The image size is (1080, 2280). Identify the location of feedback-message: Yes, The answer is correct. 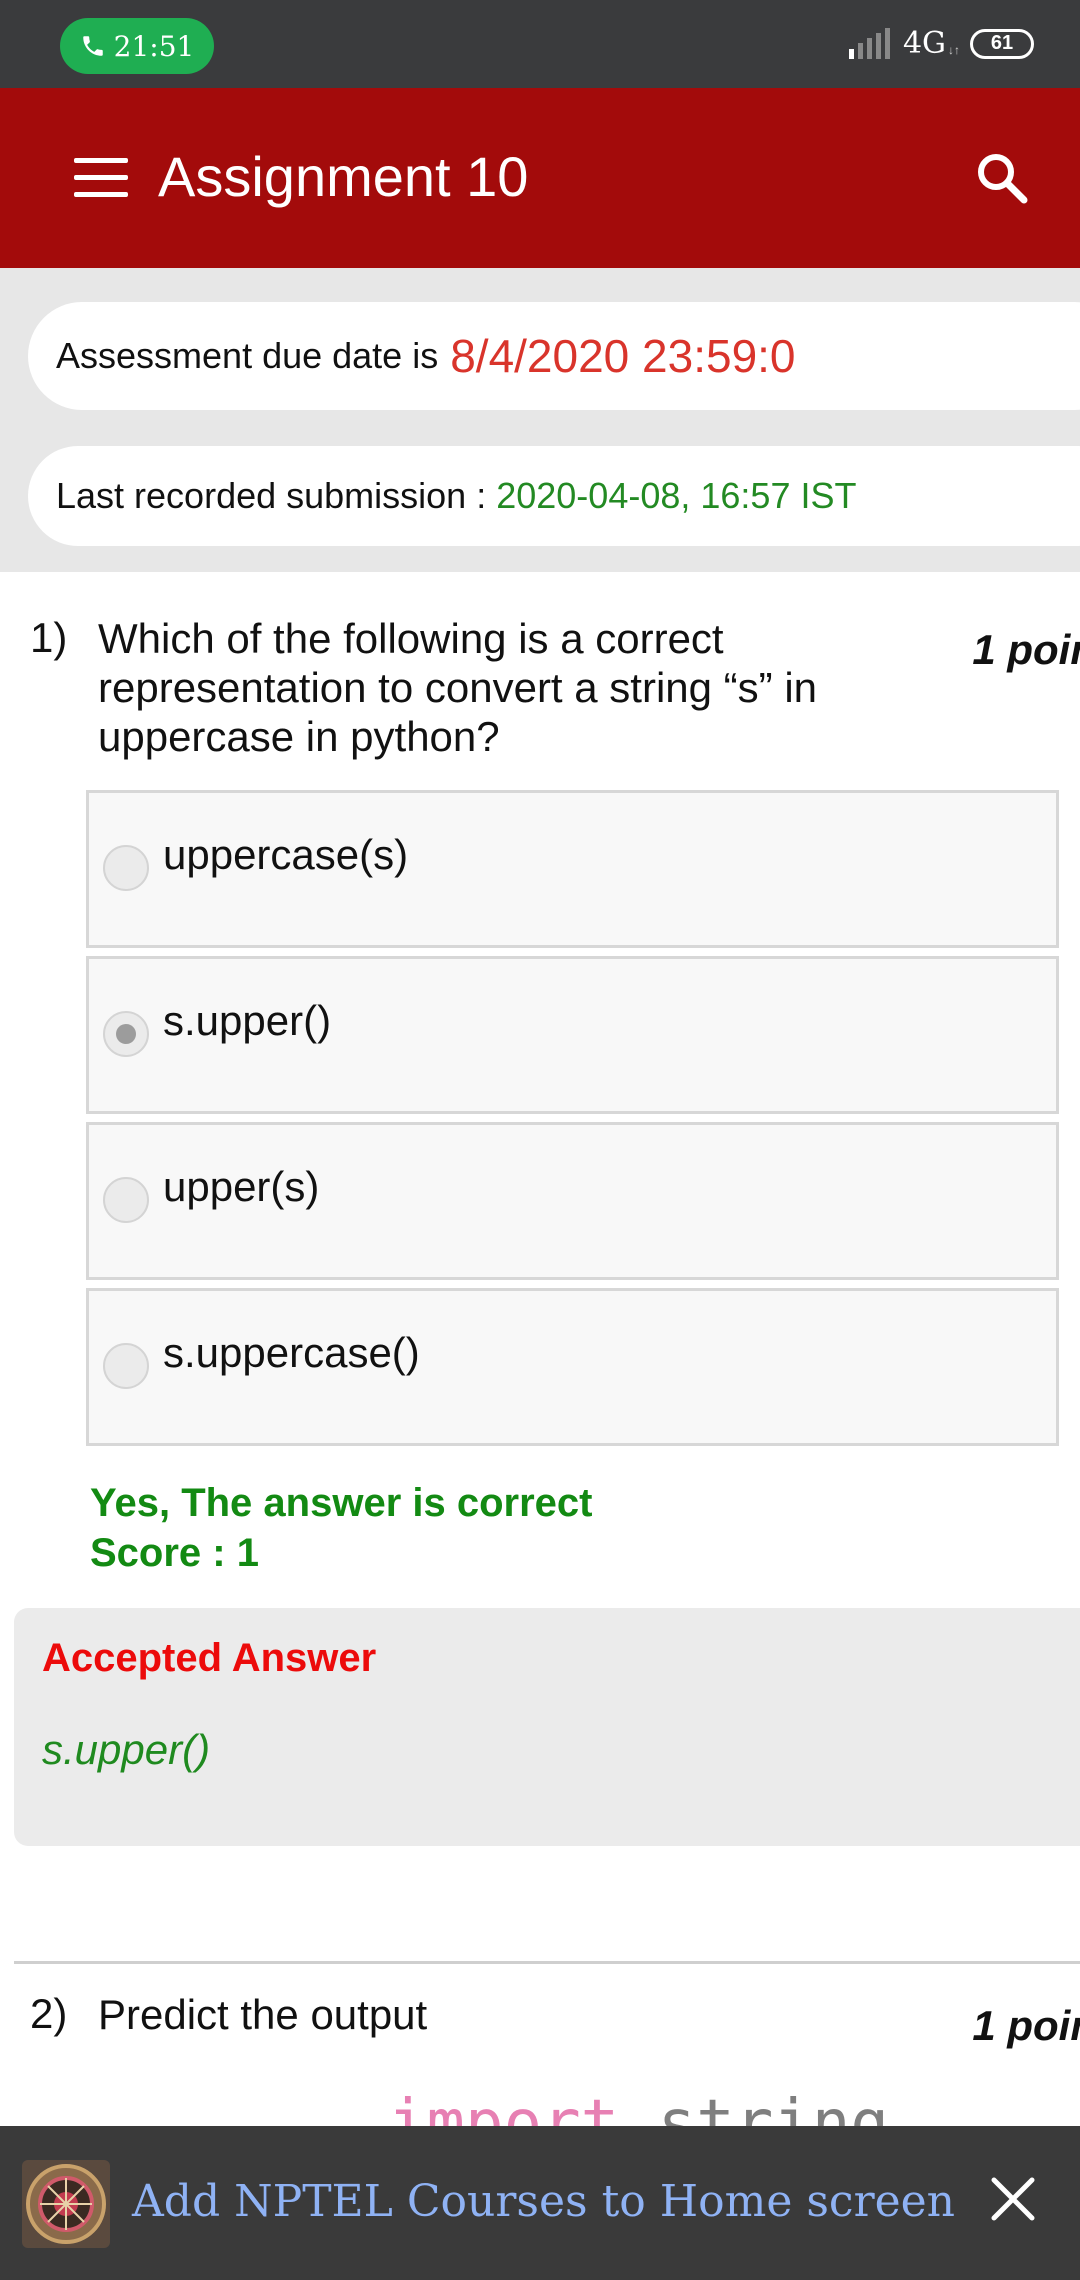
(341, 1503).